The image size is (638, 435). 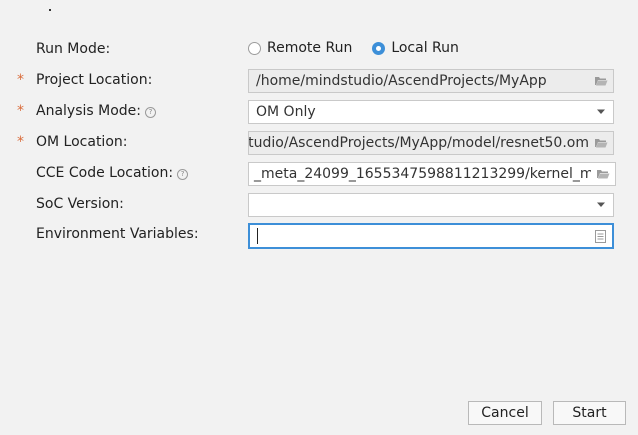 I want to click on local-run-radio-circle, so click(x=379, y=48).